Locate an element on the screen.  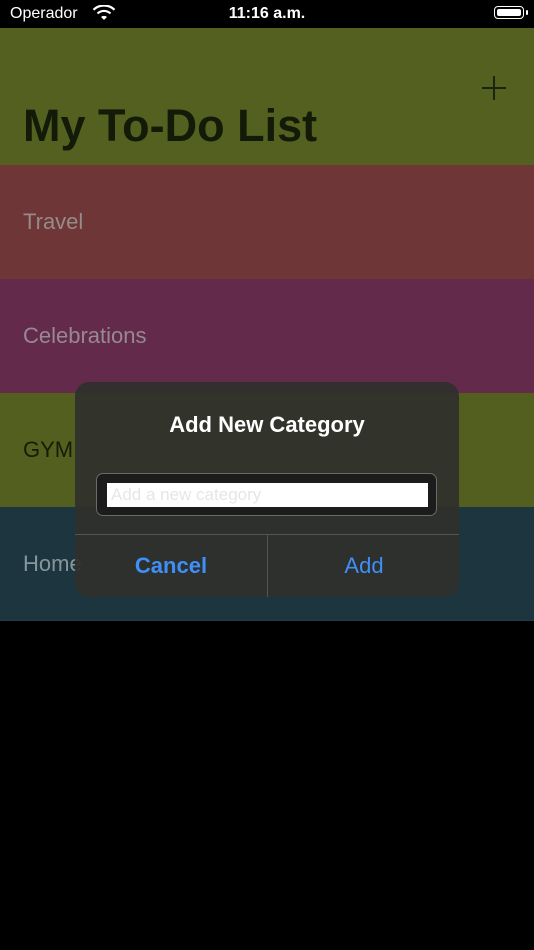
status-bar: Operador 11:16 a.m. is located at coordinates (267, 14).